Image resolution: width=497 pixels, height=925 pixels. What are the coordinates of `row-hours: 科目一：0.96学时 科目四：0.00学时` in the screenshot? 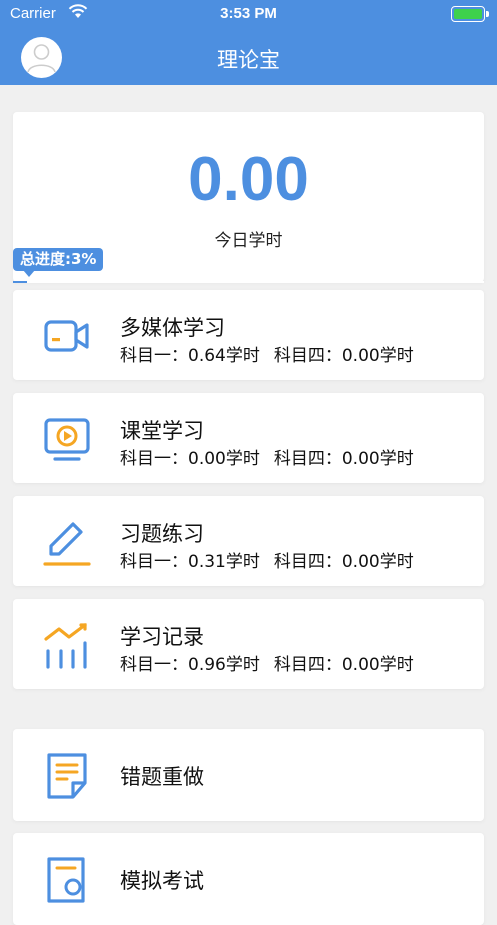 It's located at (274, 662).